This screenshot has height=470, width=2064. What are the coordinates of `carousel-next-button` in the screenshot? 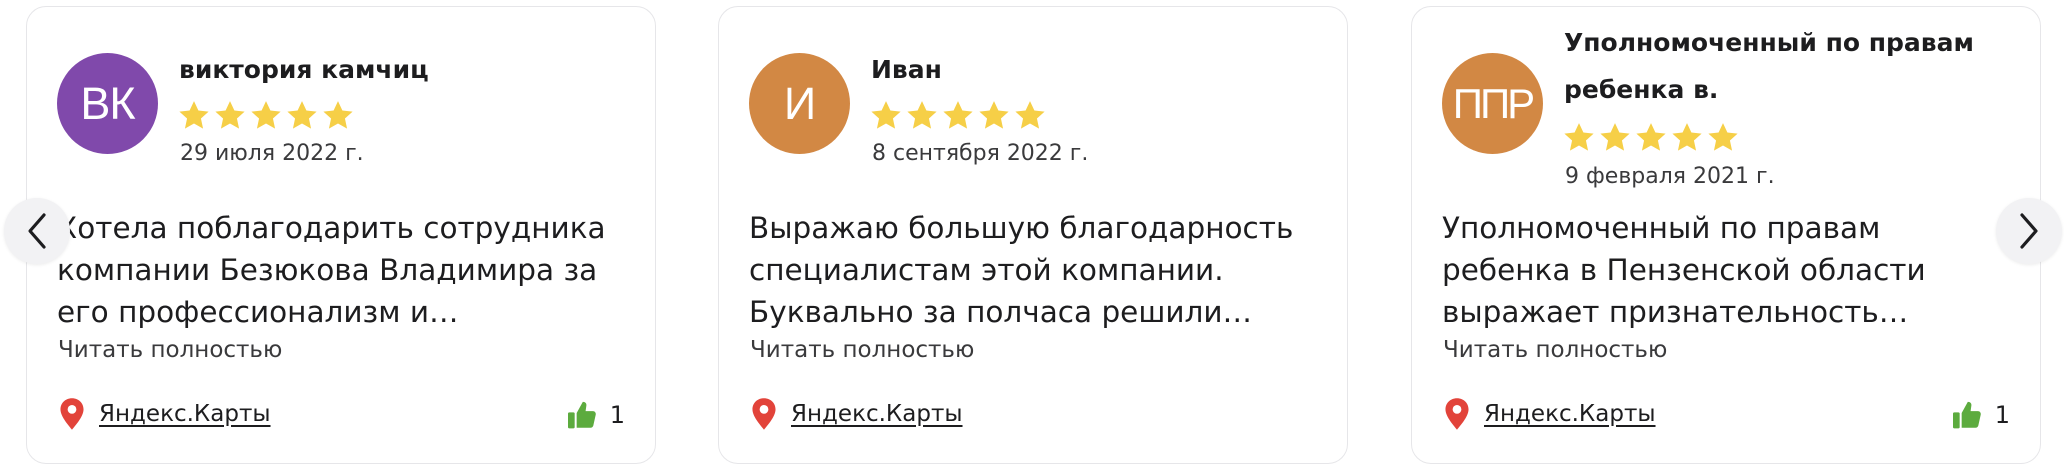 It's located at (2029, 231).